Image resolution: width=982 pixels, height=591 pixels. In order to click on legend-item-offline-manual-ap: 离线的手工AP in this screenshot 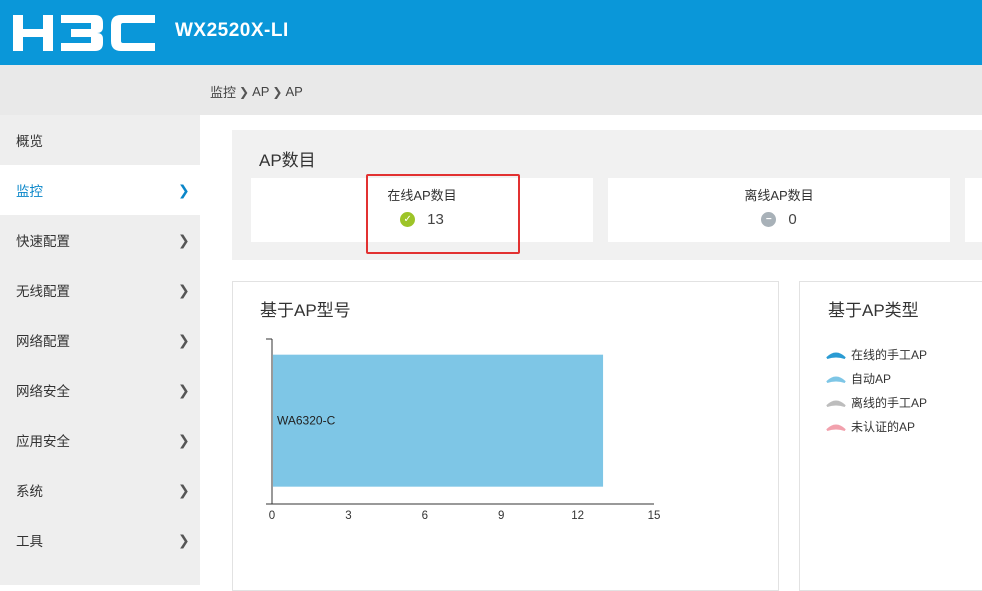, I will do `click(876, 402)`.